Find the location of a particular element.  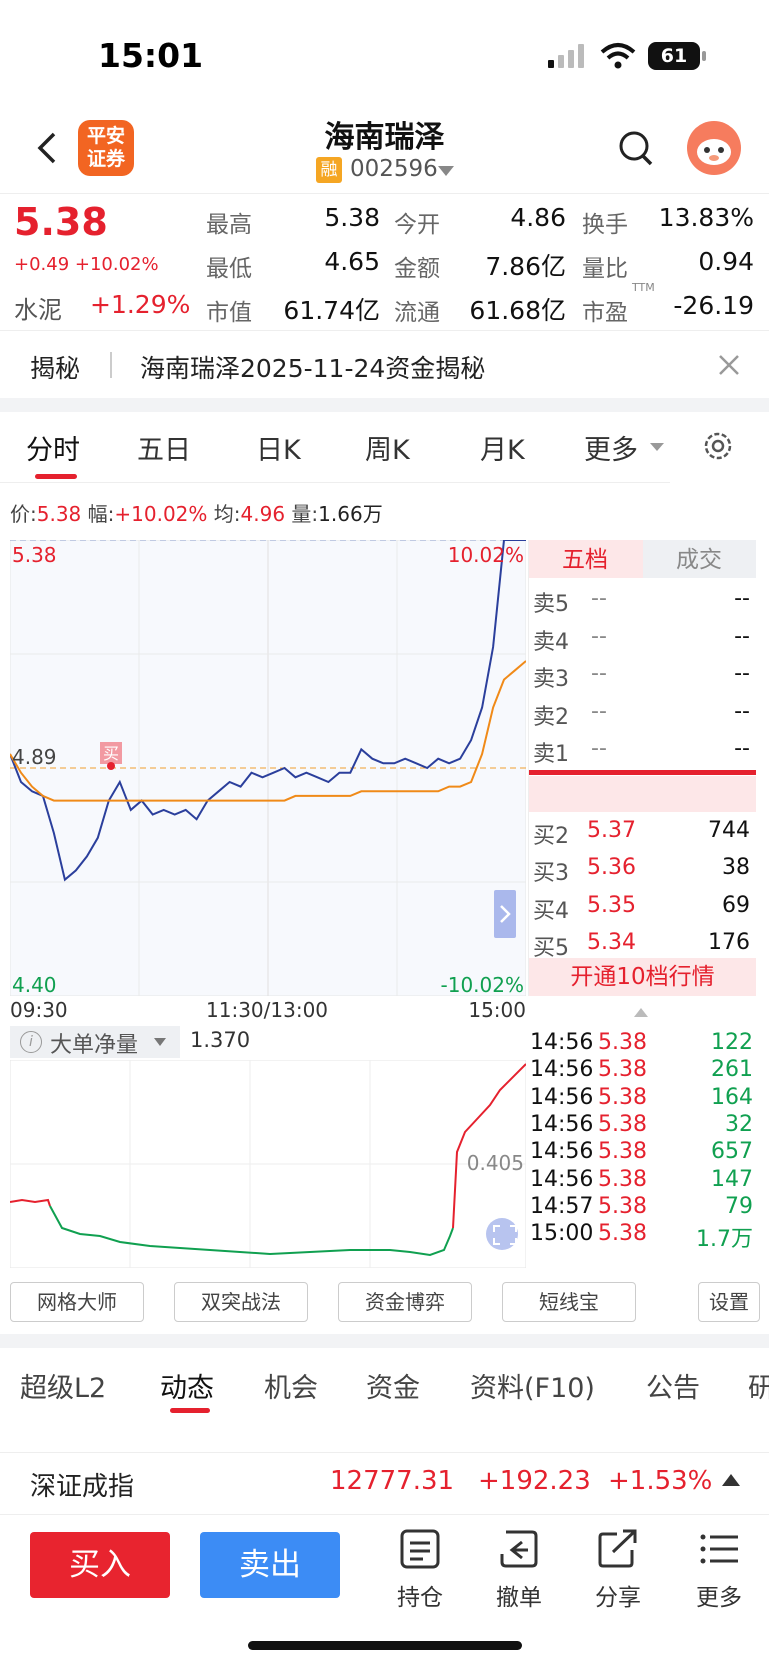

reveal-text: 海南瑞泽2025-11-24资金揭秘 is located at coordinates (312, 367).